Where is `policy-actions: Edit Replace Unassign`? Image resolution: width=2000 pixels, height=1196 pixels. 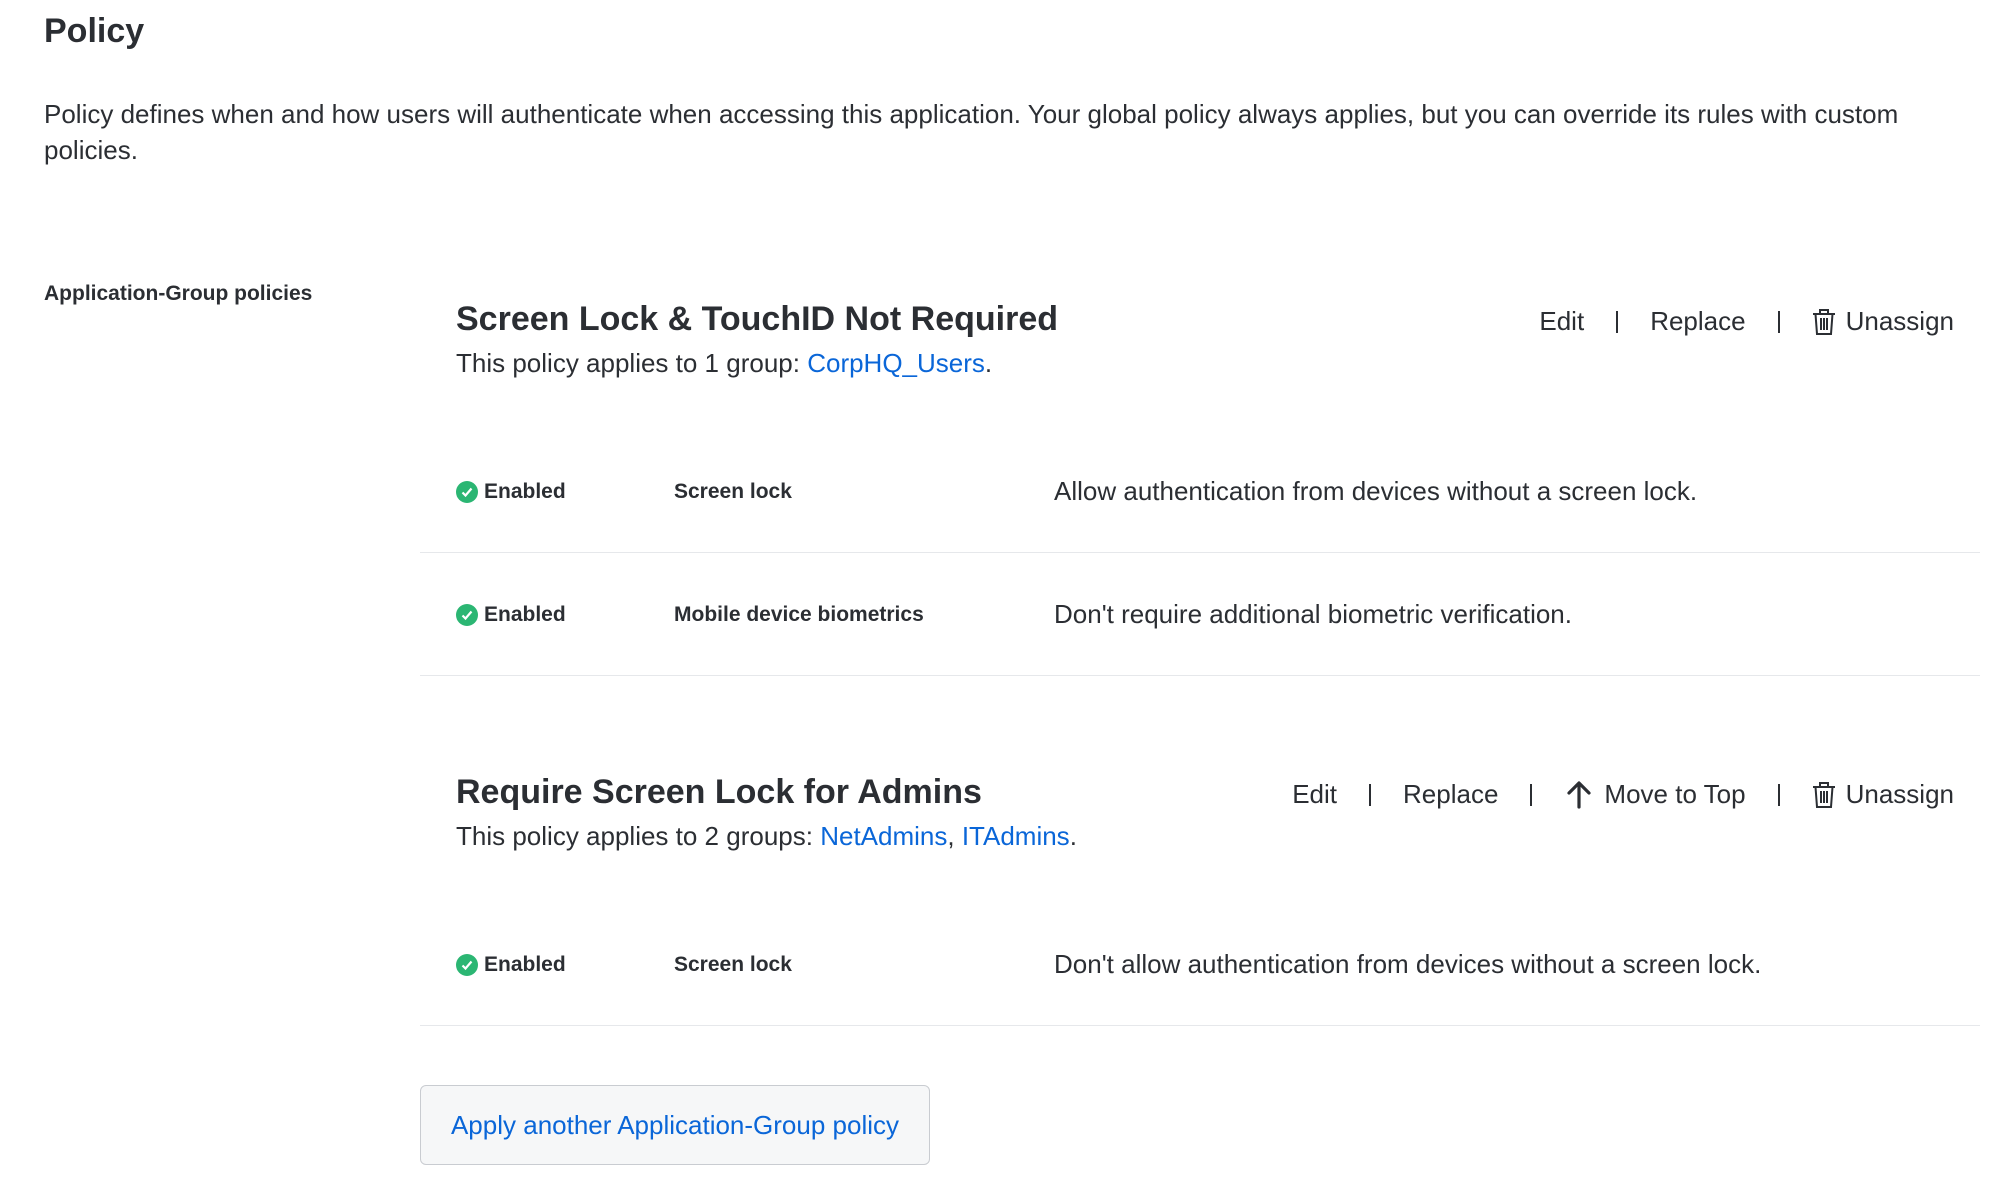 policy-actions: Edit Replace Unassign is located at coordinates (1746, 321).